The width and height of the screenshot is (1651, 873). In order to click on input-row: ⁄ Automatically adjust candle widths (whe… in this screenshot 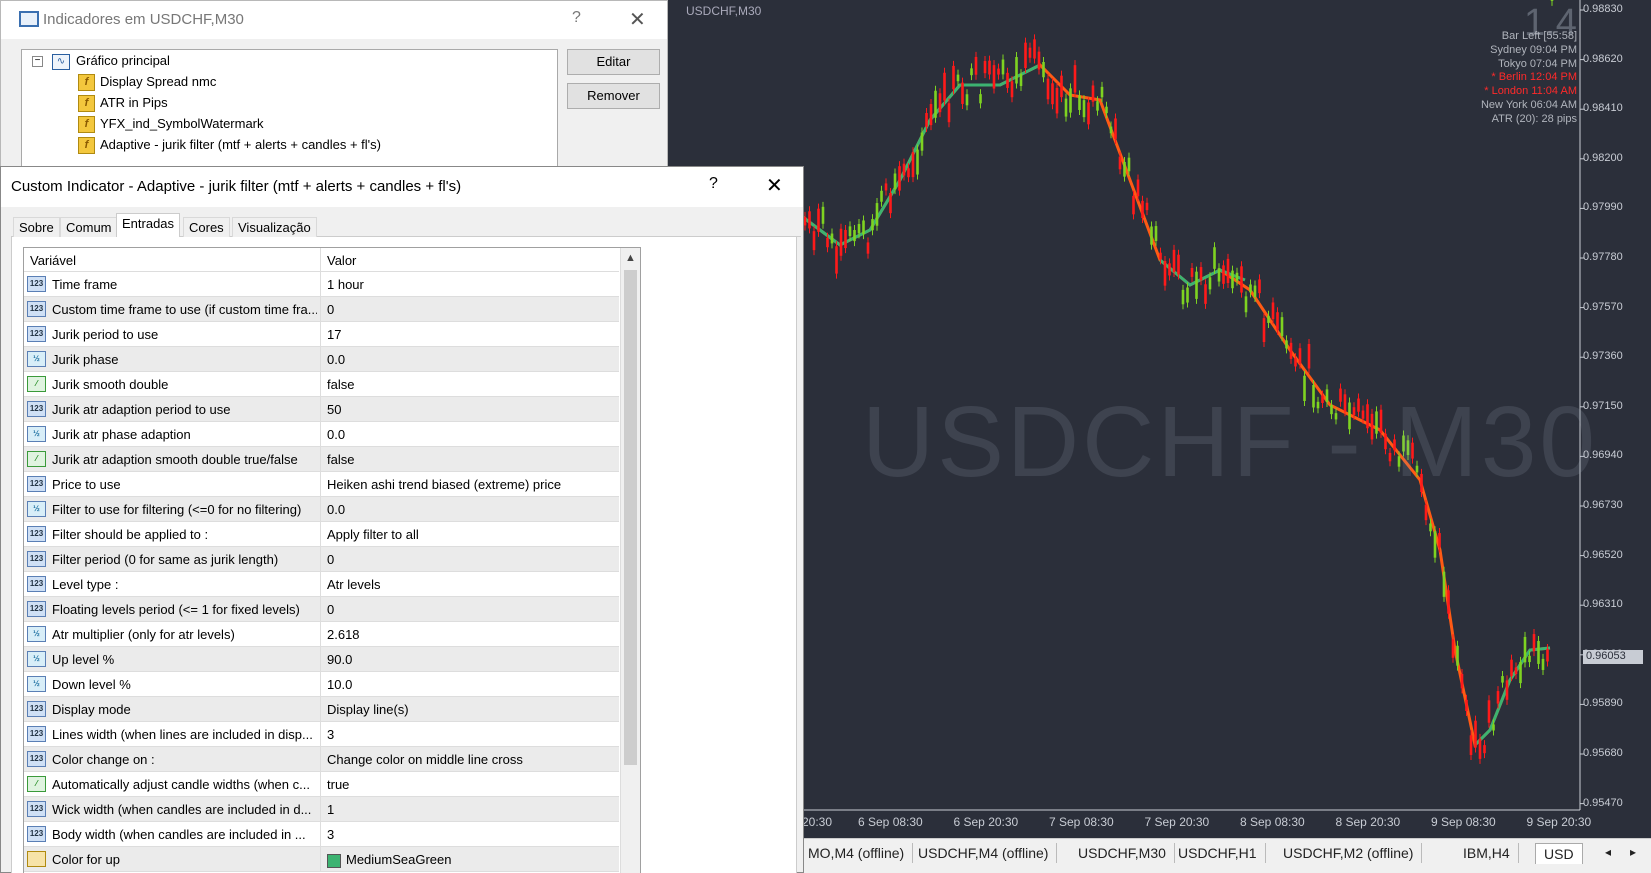, I will do `click(321, 784)`.